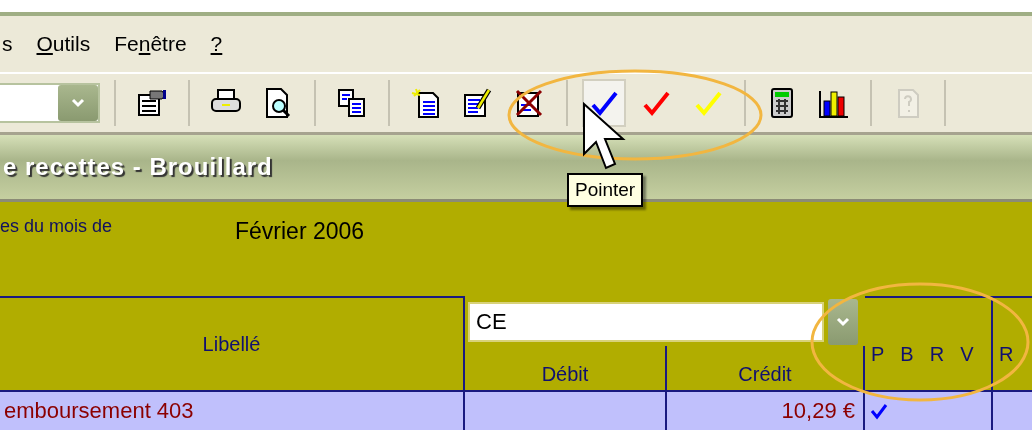  What do you see at coordinates (78, 103) in the screenshot?
I see `dropdown-button` at bounding box center [78, 103].